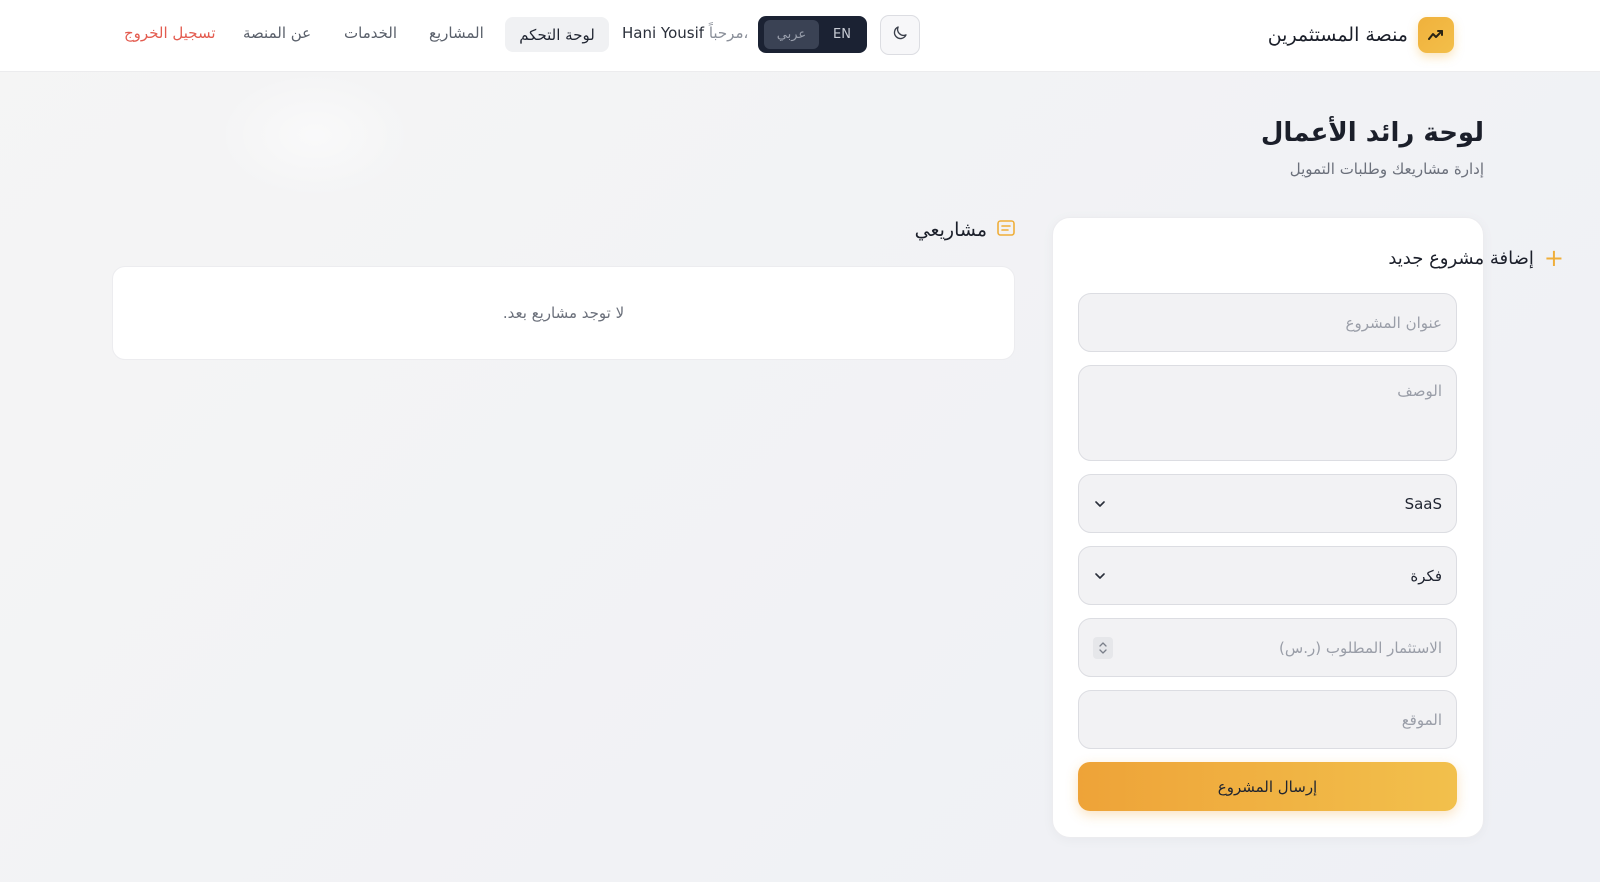 The image size is (1600, 882). What do you see at coordinates (370, 33) in the screenshot?
I see `nav-services: الخدمات` at bounding box center [370, 33].